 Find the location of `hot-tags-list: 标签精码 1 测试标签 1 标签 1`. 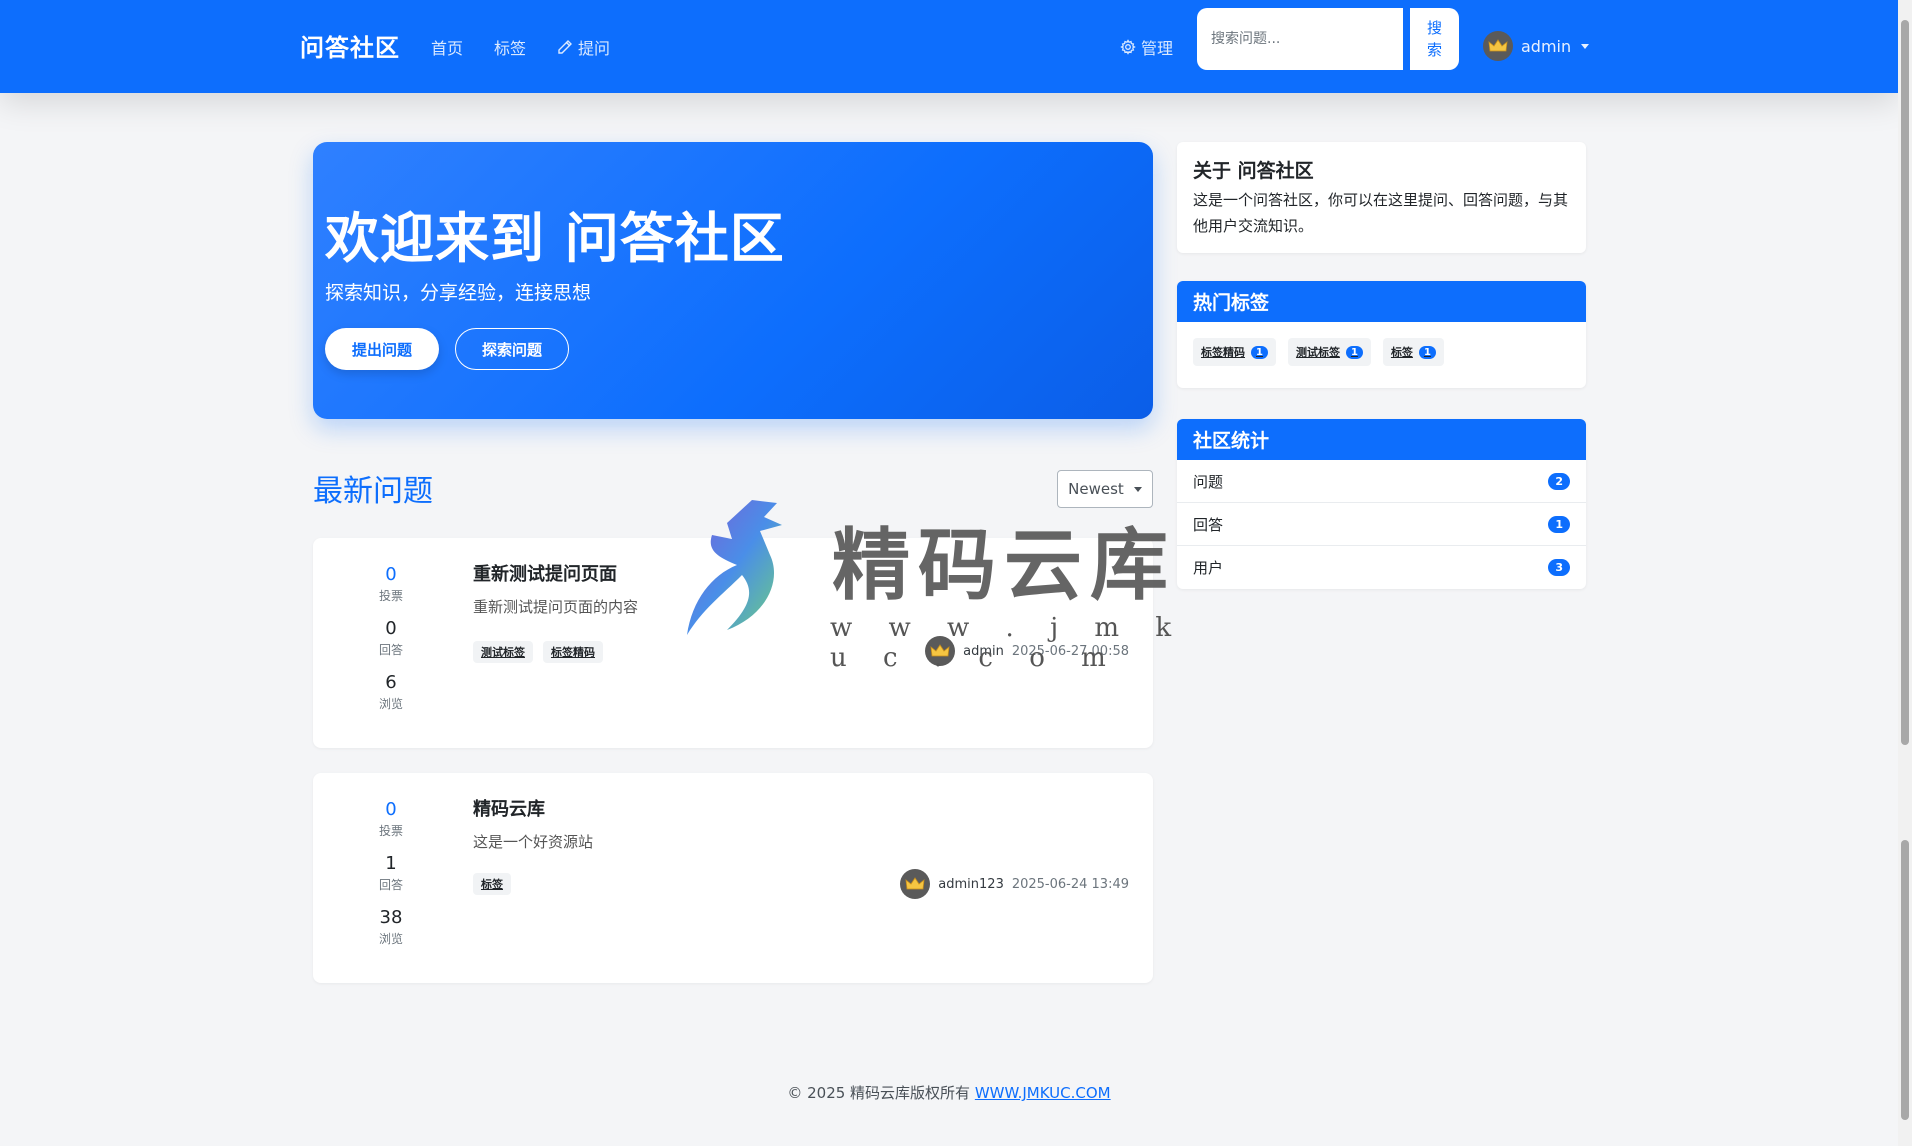

hot-tags-list: 标签精码 1 测试标签 1 标签 1 is located at coordinates (1381, 355).